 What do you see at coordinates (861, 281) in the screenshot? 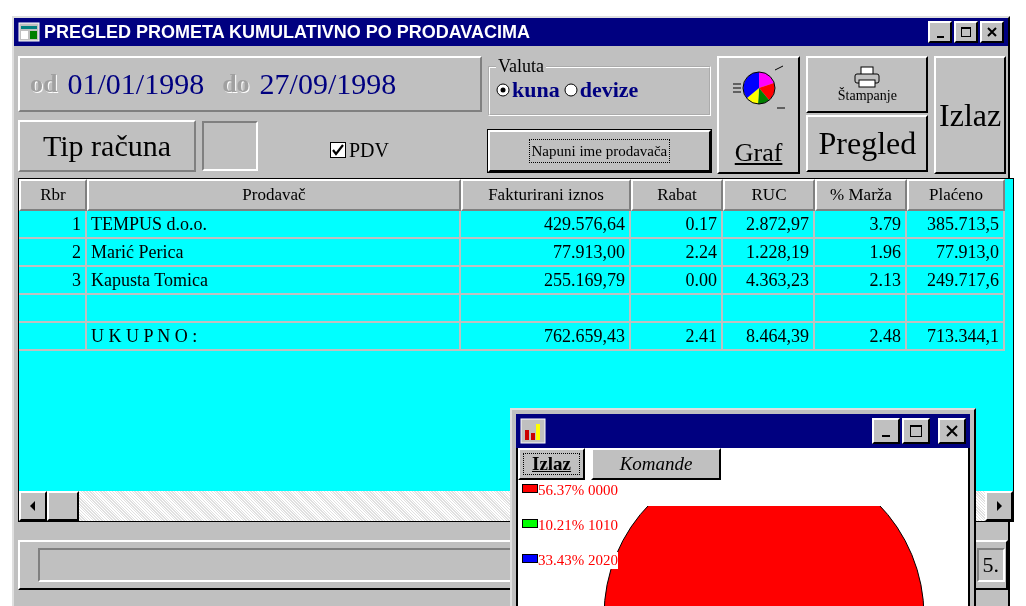
I see `table-cell: 2.13` at bounding box center [861, 281].